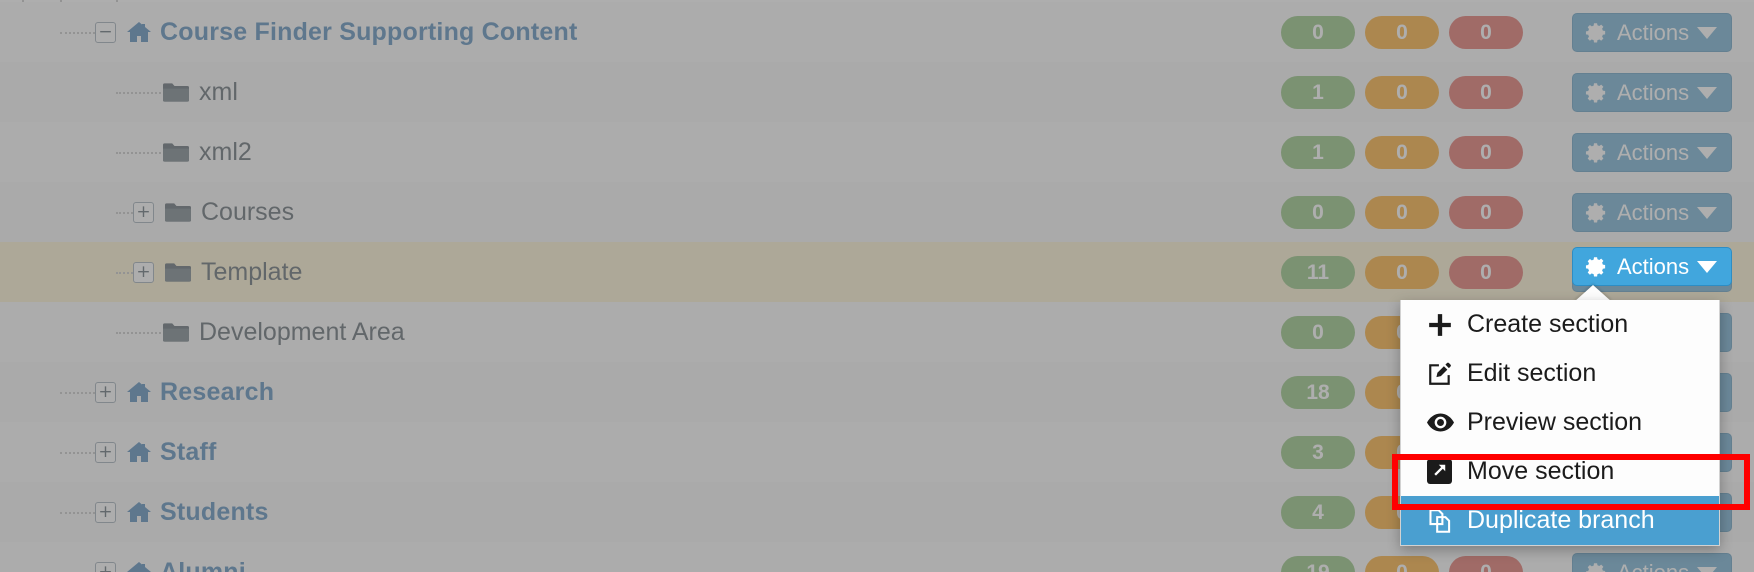 The width and height of the screenshot is (1754, 572). I want to click on tree-node: xml2, so click(207, 152).